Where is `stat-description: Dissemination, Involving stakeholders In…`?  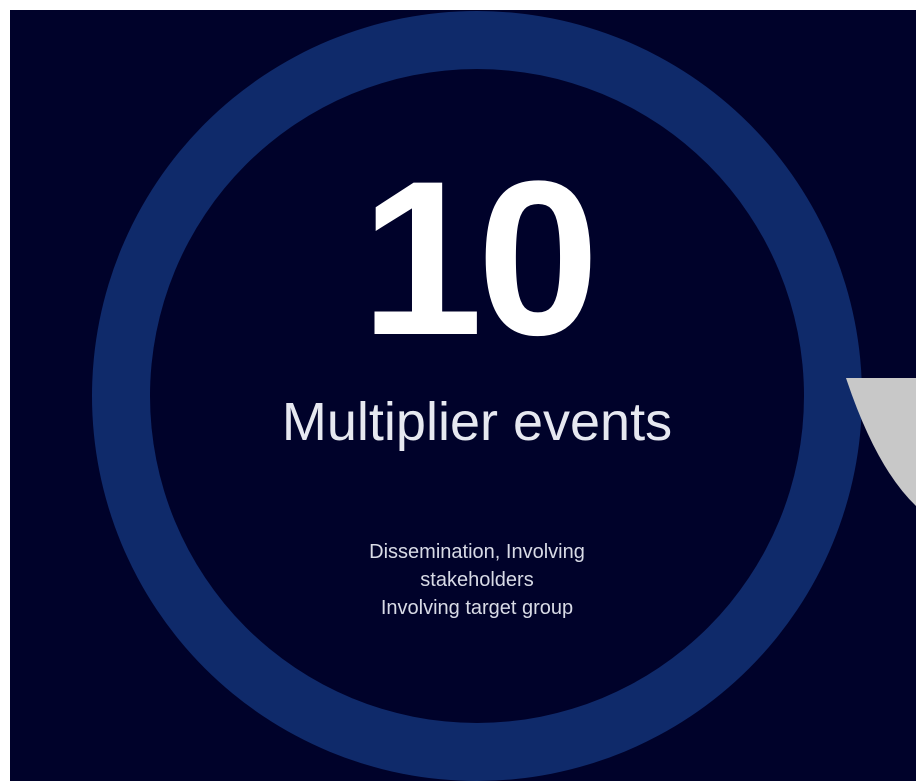
stat-description: Dissemination, Involving stakeholders In… is located at coordinates (477, 580).